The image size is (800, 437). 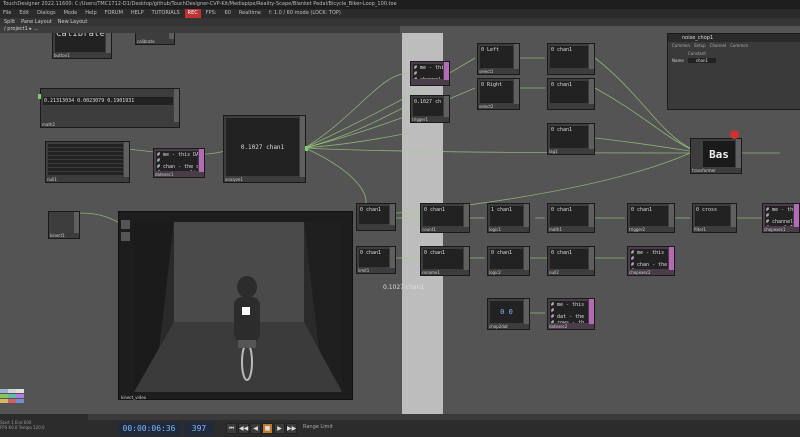 What do you see at coordinates (255, 428) in the screenshot?
I see `play-backward-button: ◀` at bounding box center [255, 428].